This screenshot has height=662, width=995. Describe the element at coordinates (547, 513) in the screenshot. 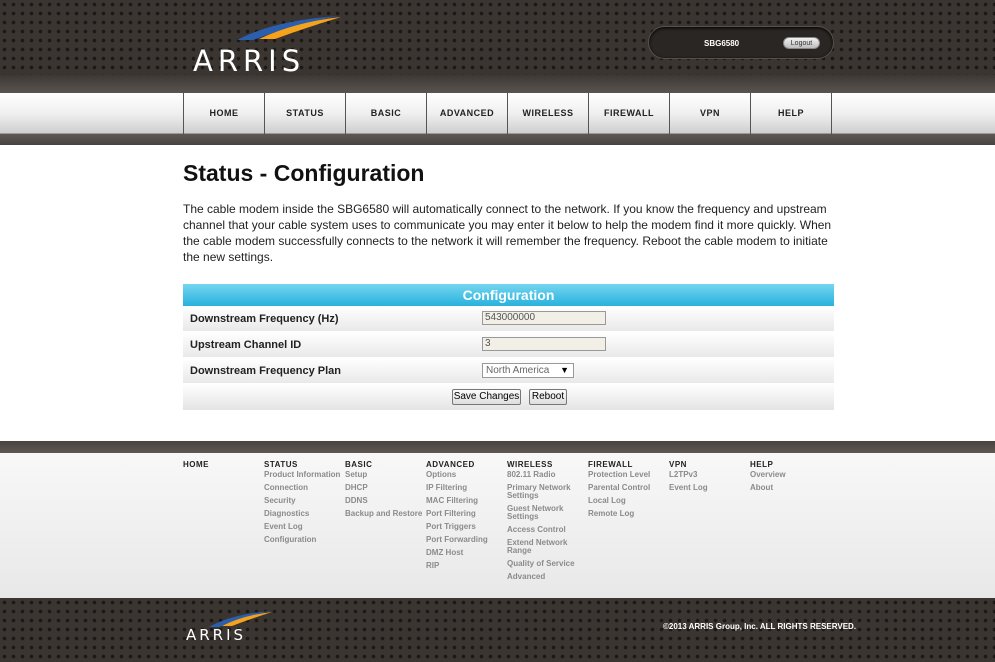

I see `footer-link-guest-network: Guest Network Settings` at that location.